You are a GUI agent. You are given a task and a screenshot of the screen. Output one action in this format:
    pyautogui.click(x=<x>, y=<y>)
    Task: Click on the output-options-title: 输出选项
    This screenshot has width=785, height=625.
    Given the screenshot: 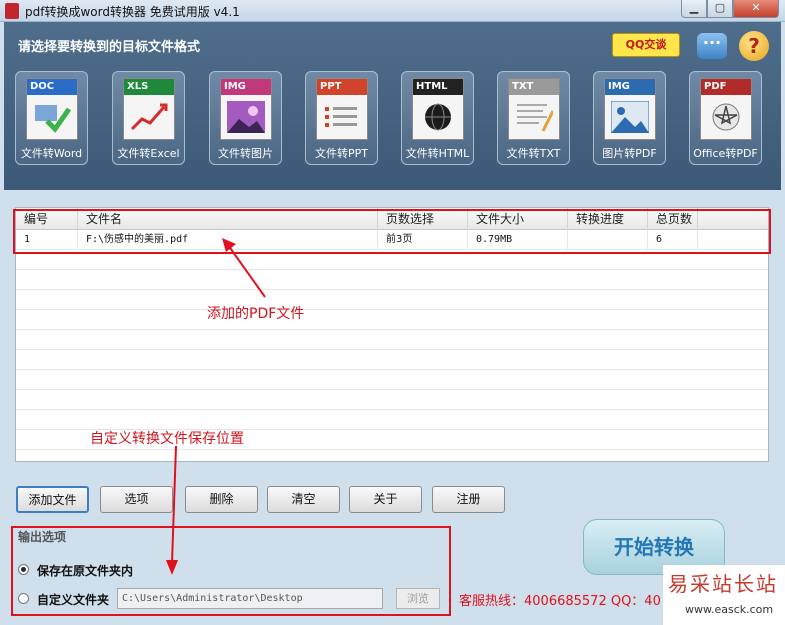 What is the action you would take?
    pyautogui.click(x=42, y=537)
    